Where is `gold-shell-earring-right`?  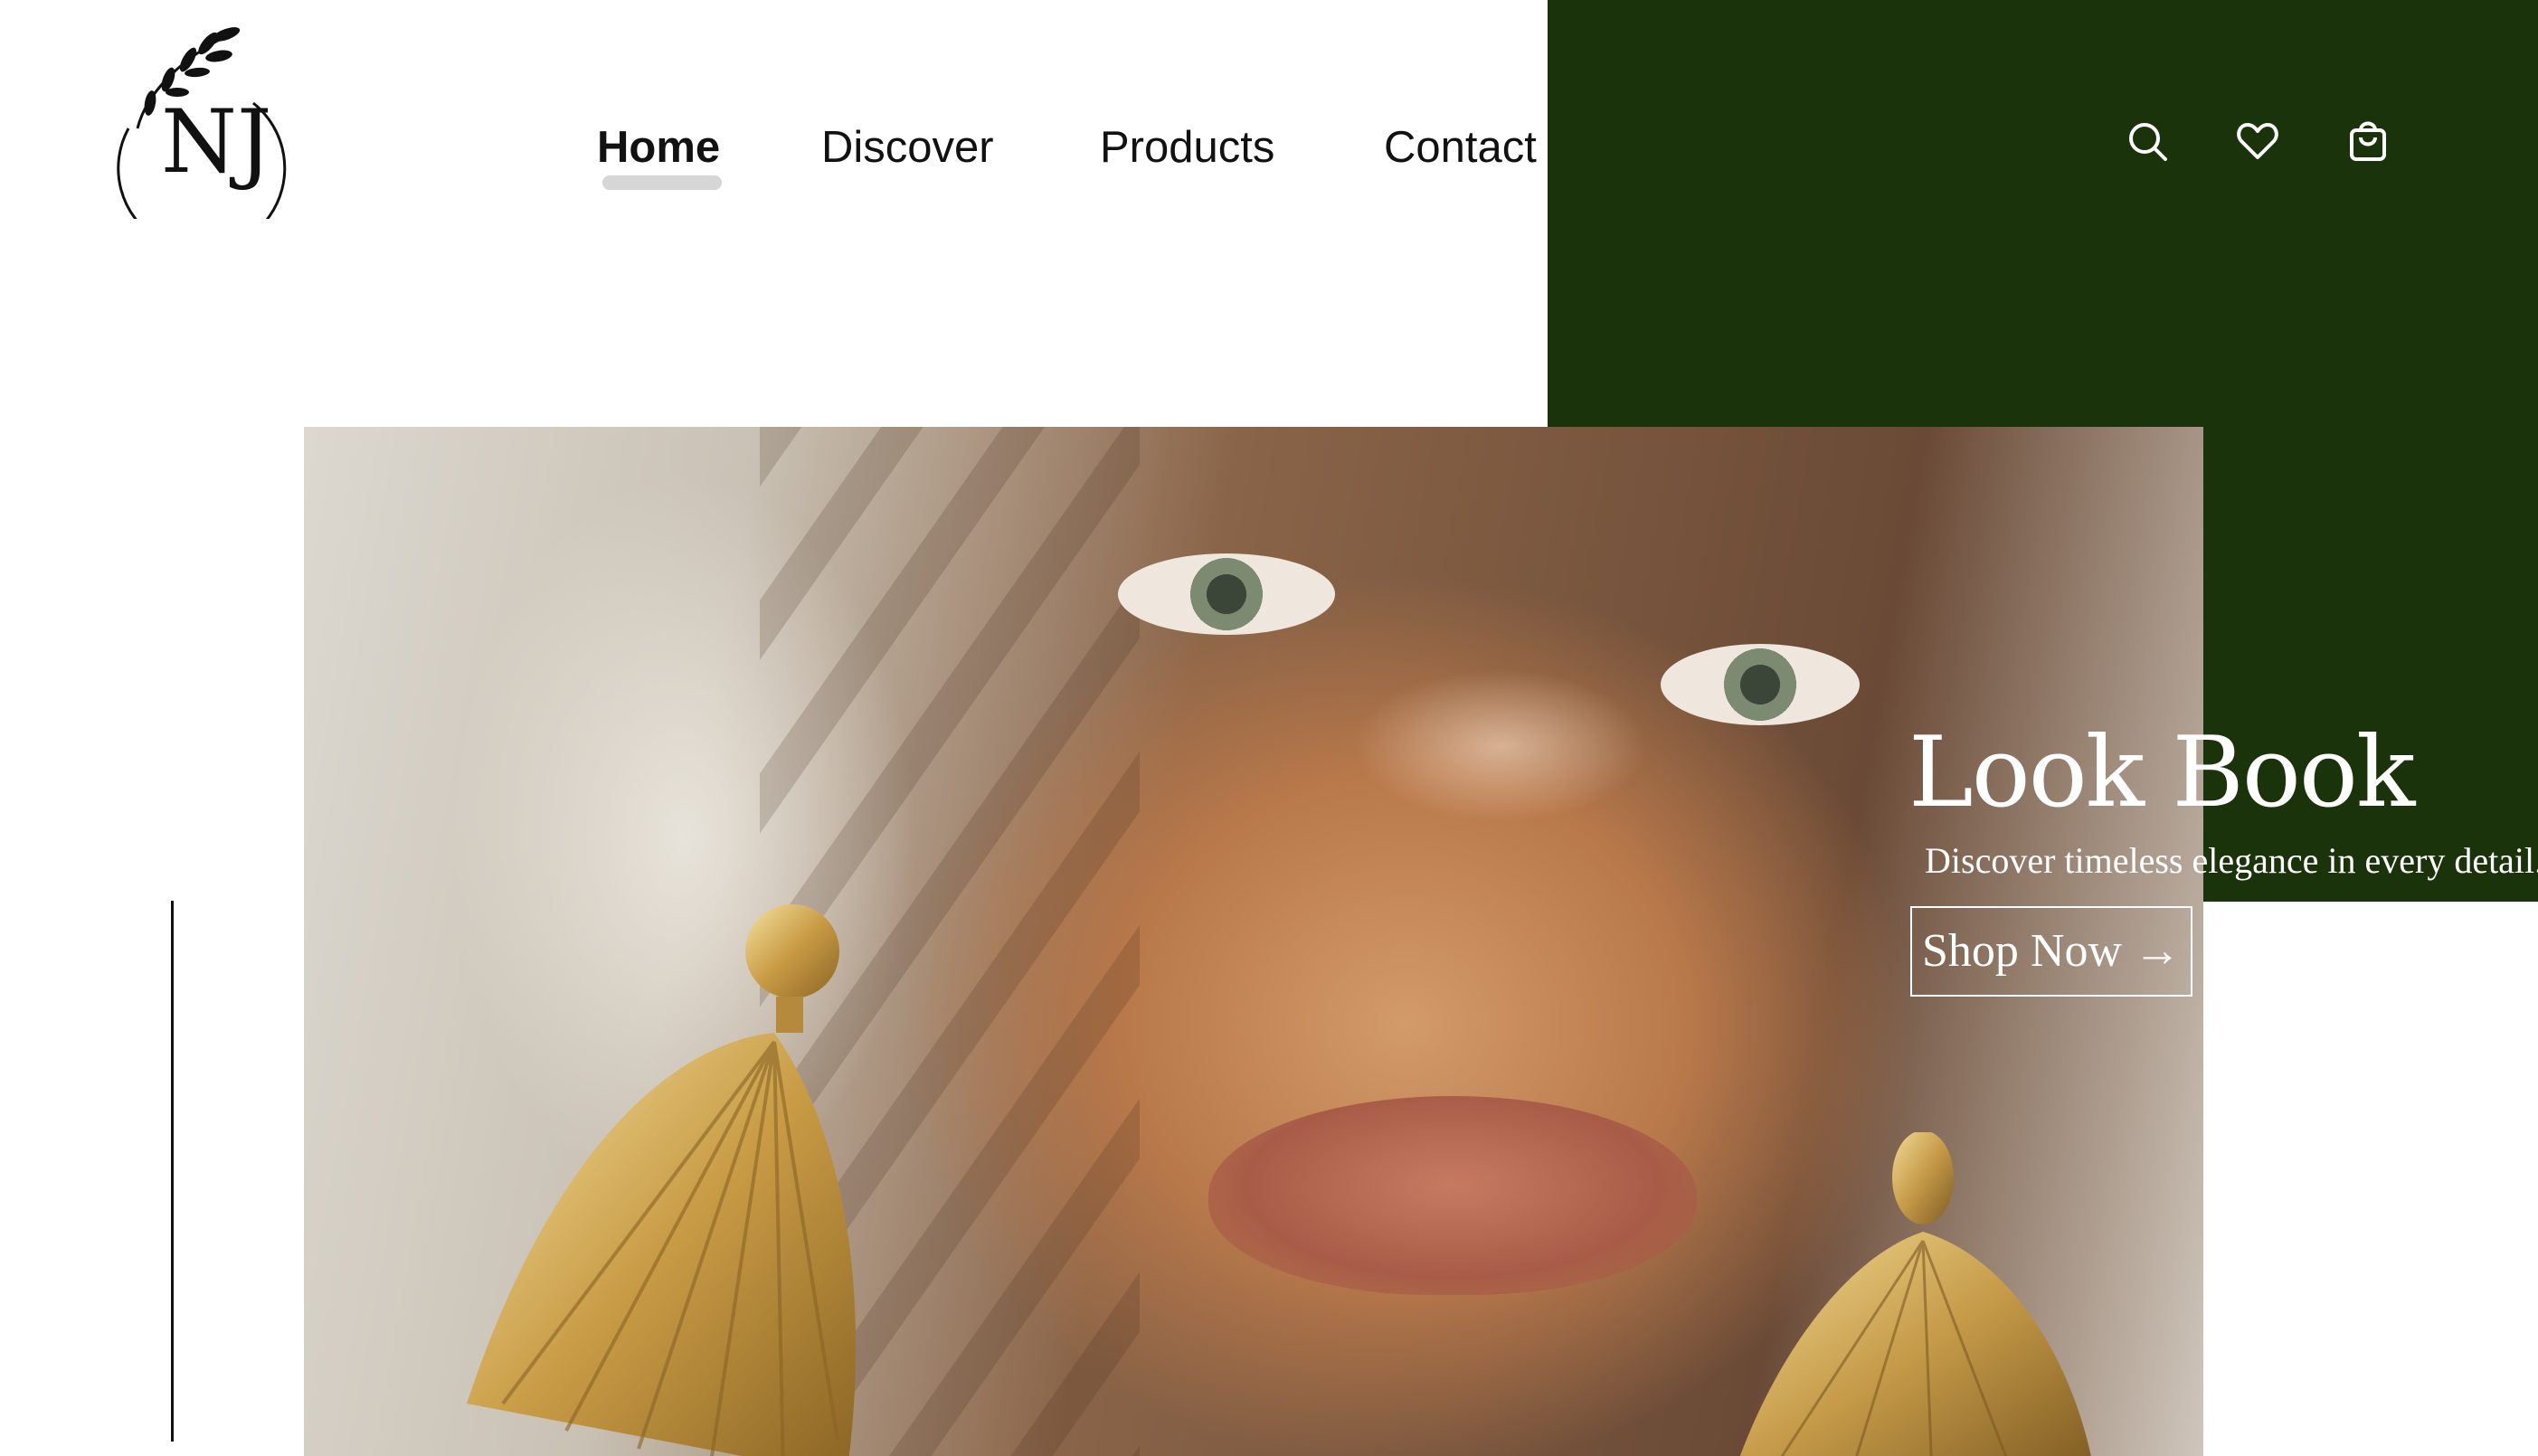 gold-shell-earring-right is located at coordinates (1915, 1294).